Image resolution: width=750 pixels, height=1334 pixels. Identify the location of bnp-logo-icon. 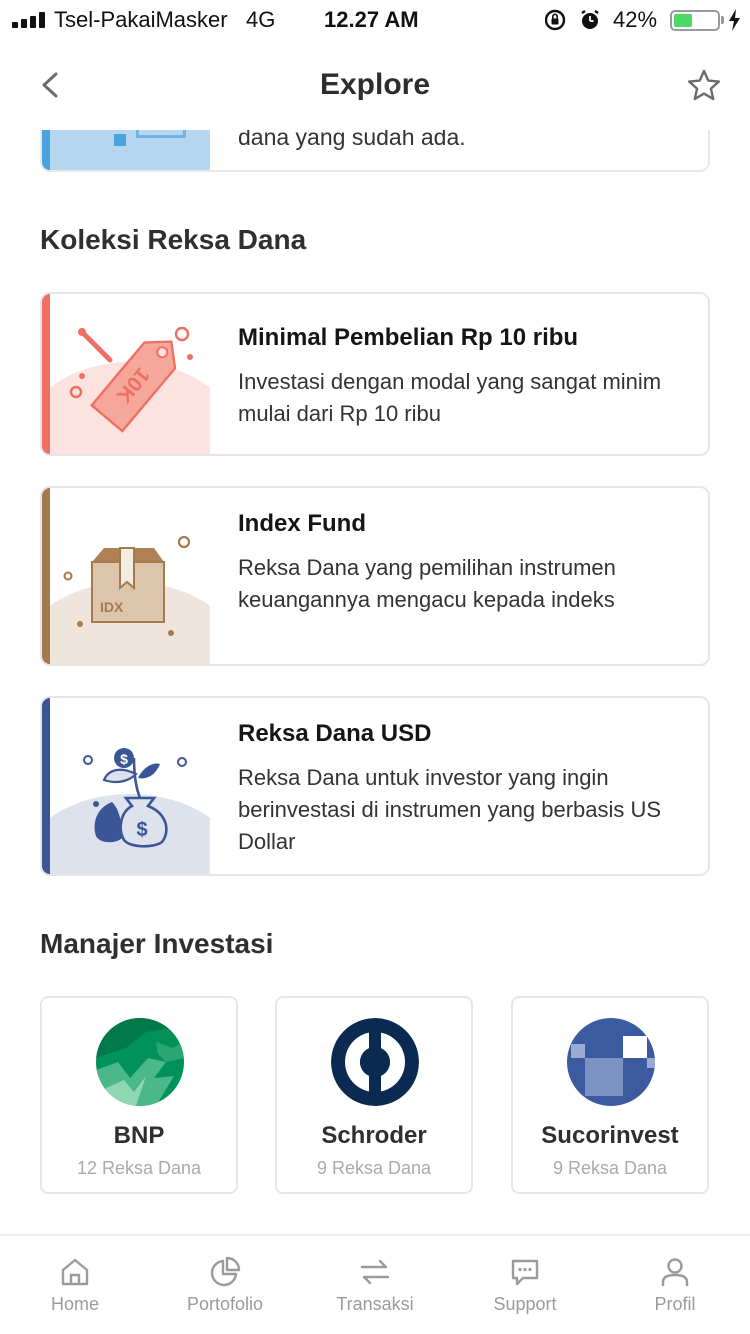
(140, 1062).